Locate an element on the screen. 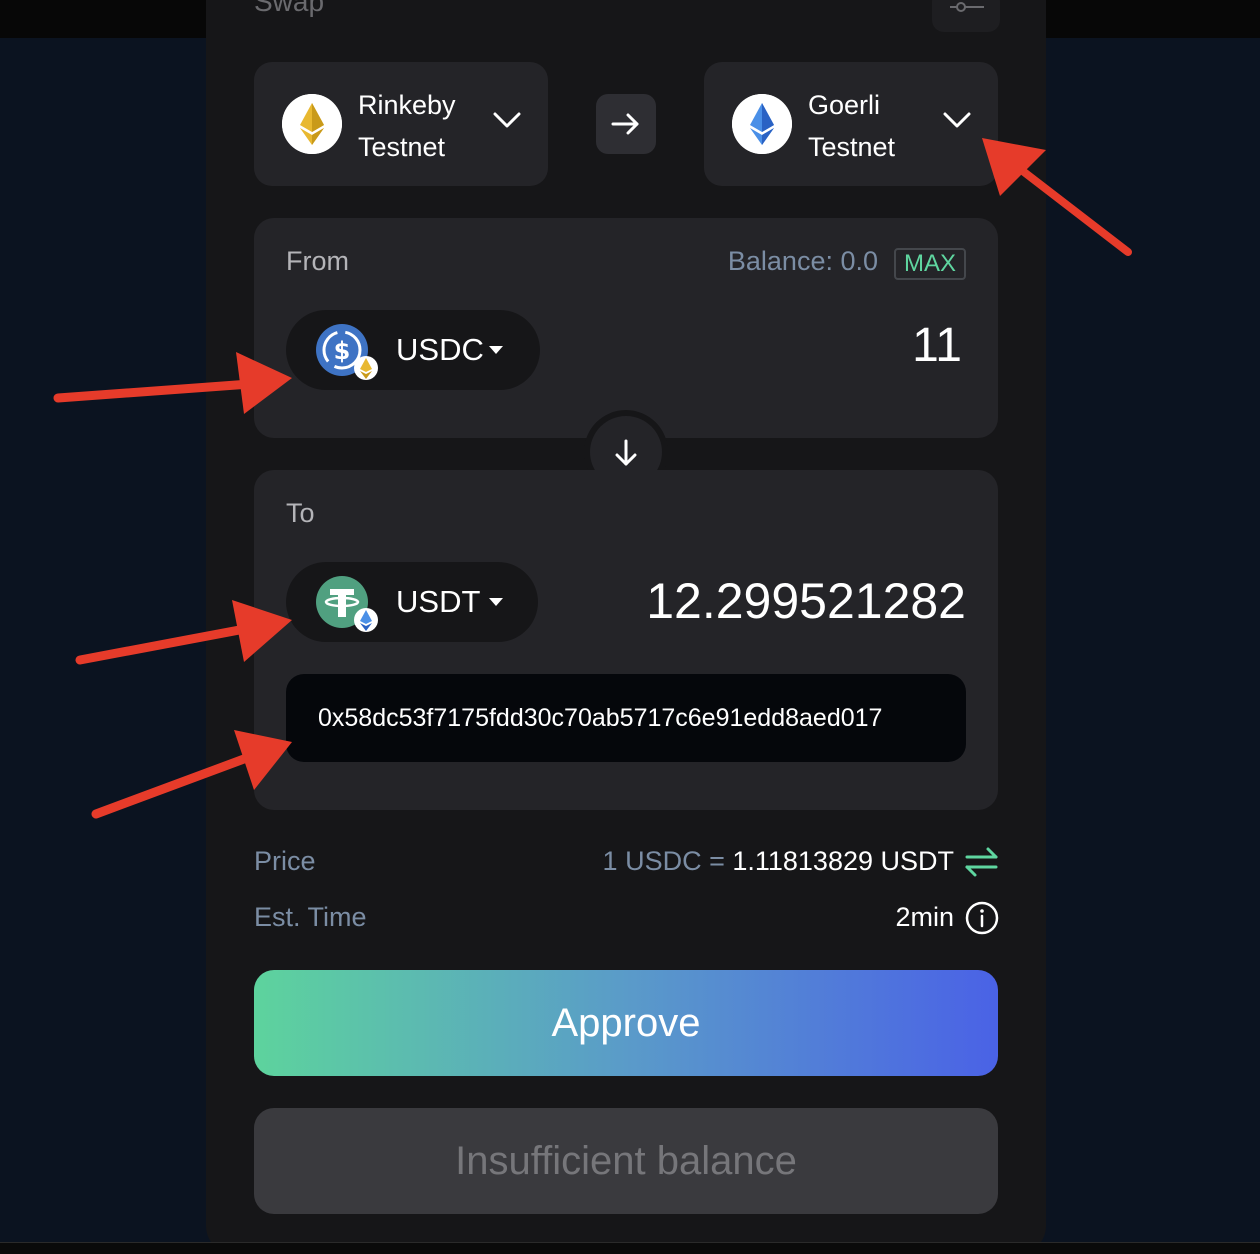 Image resolution: width=1260 pixels, height=1254 pixels. est-time-value: 2min is located at coordinates (924, 917).